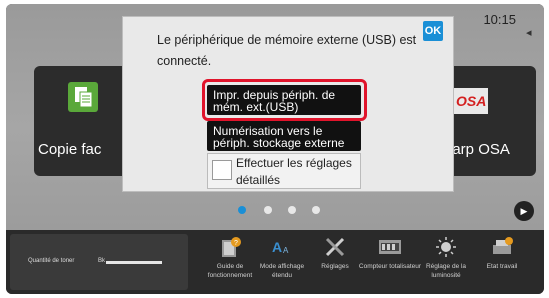 Image resolution: width=549 pixels, height=298 pixels. I want to click on detailed-settings-label: Effectuer les réglages détaillés, so click(294, 171).